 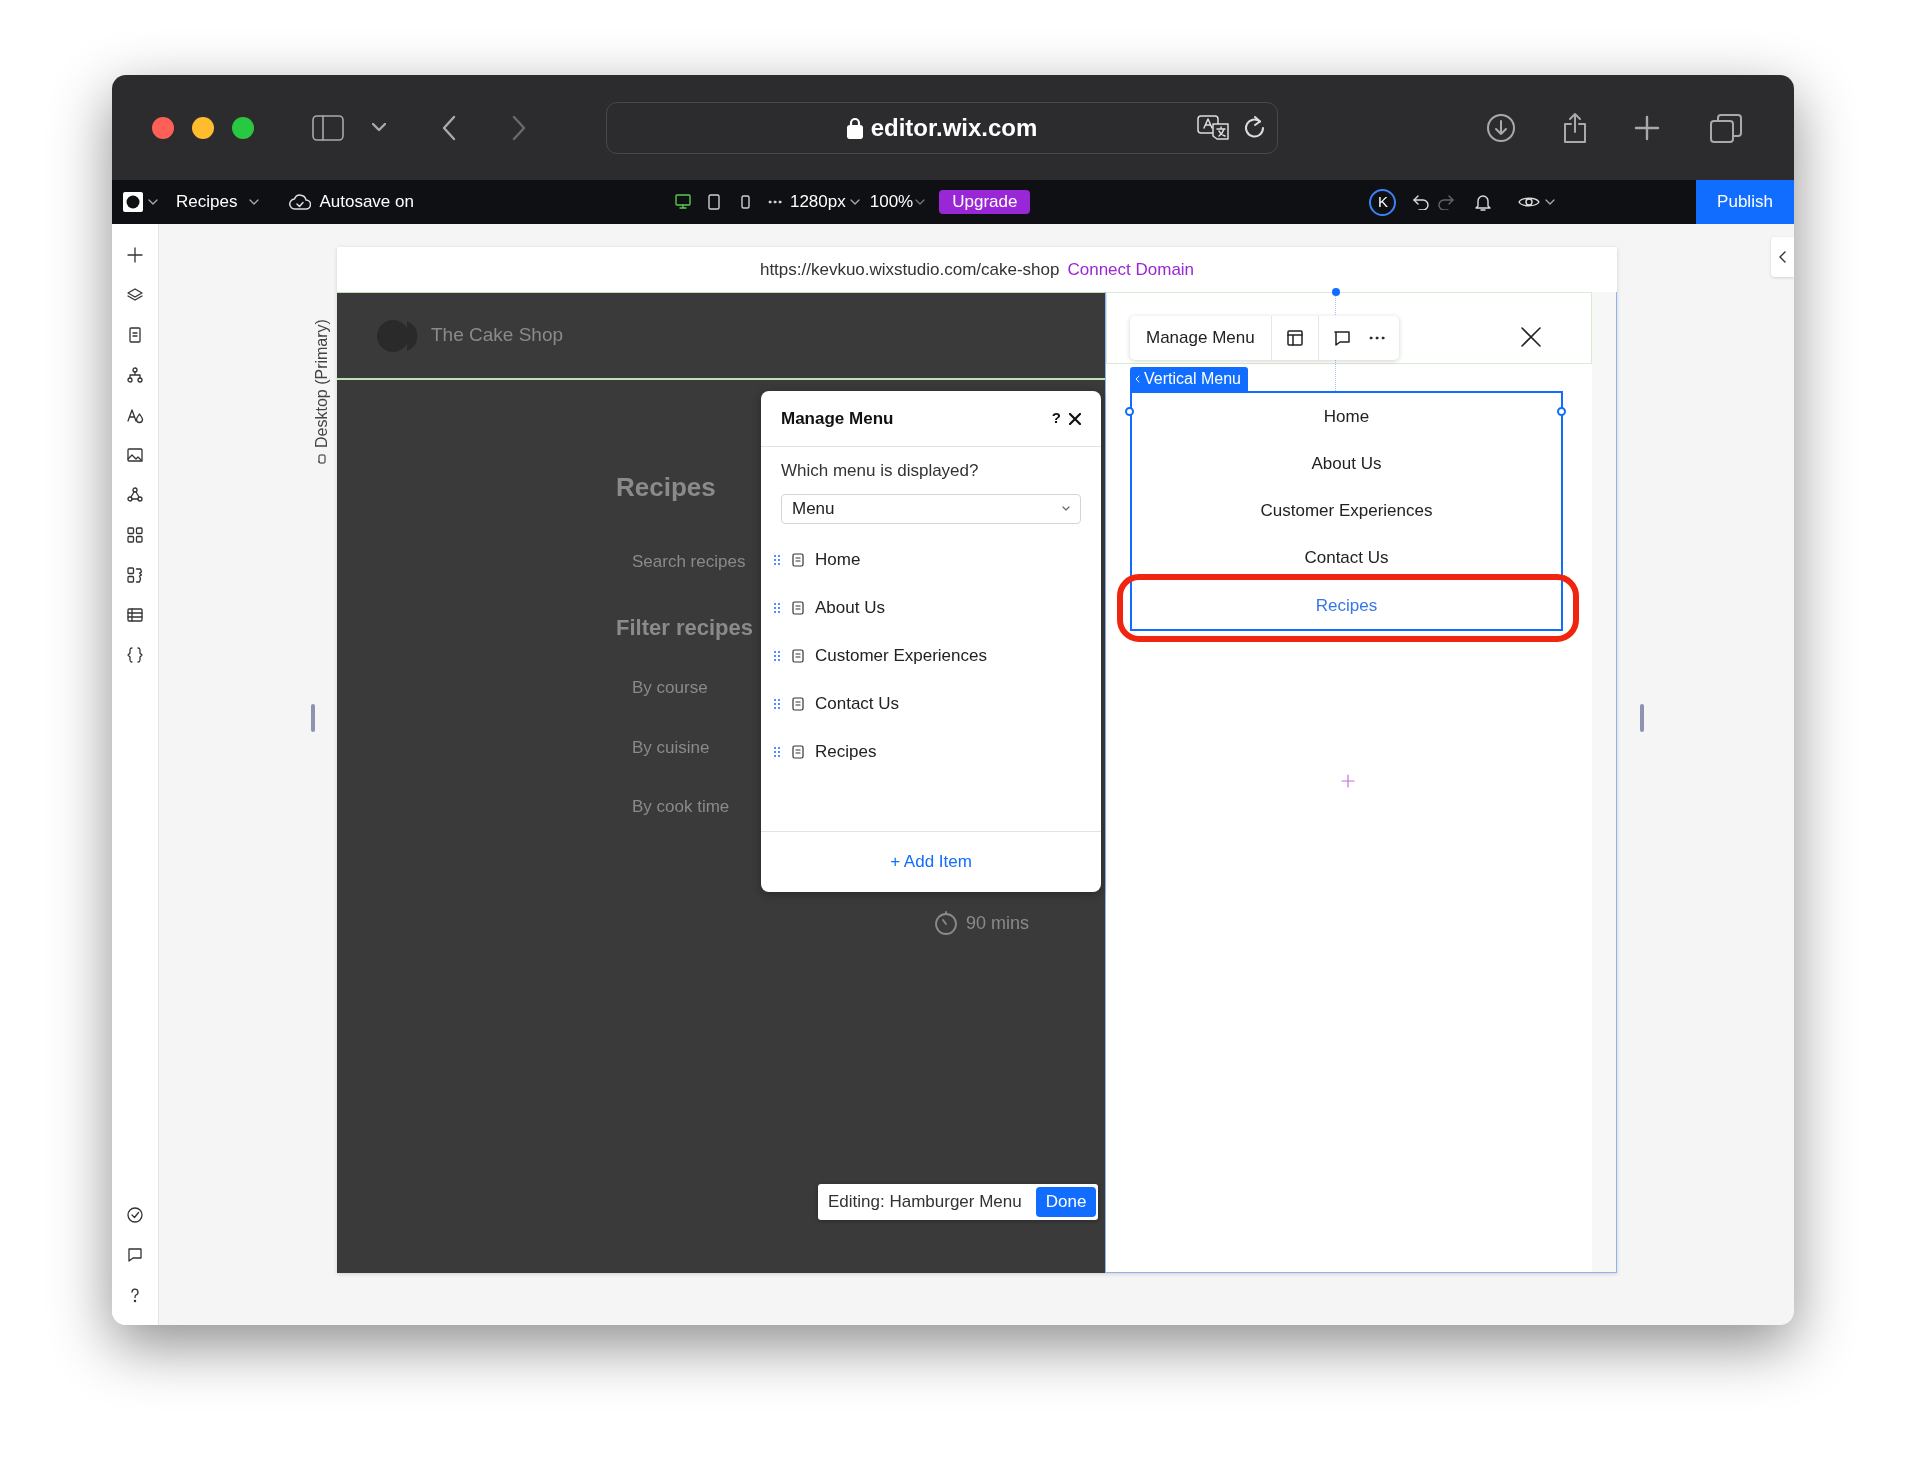 I want to click on minimize-window-button, so click(x=203, y=127).